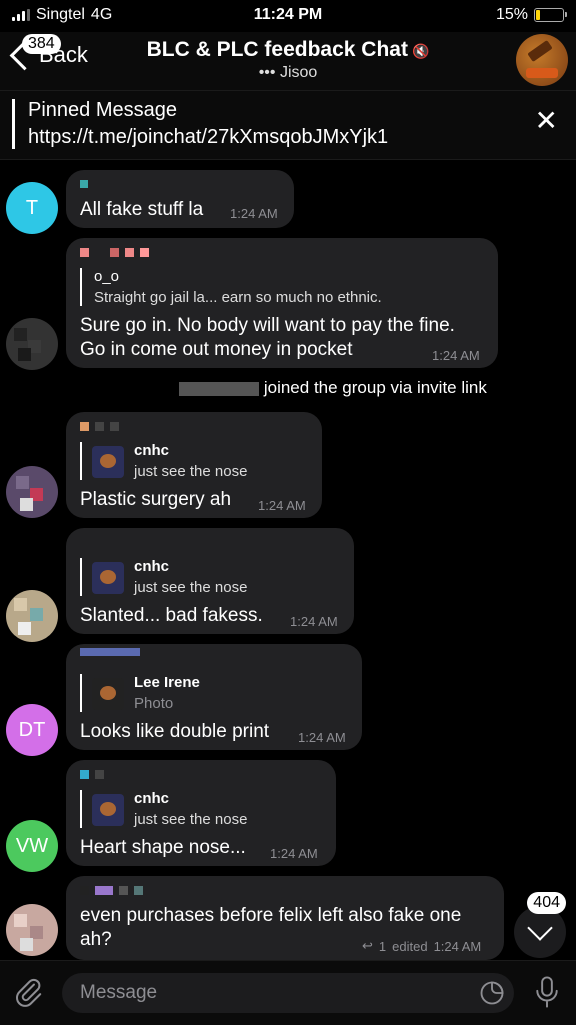 The height and width of the screenshot is (1025, 576). Describe the element at coordinates (107, 276) in the screenshot. I see `reply-name: o_o` at that location.